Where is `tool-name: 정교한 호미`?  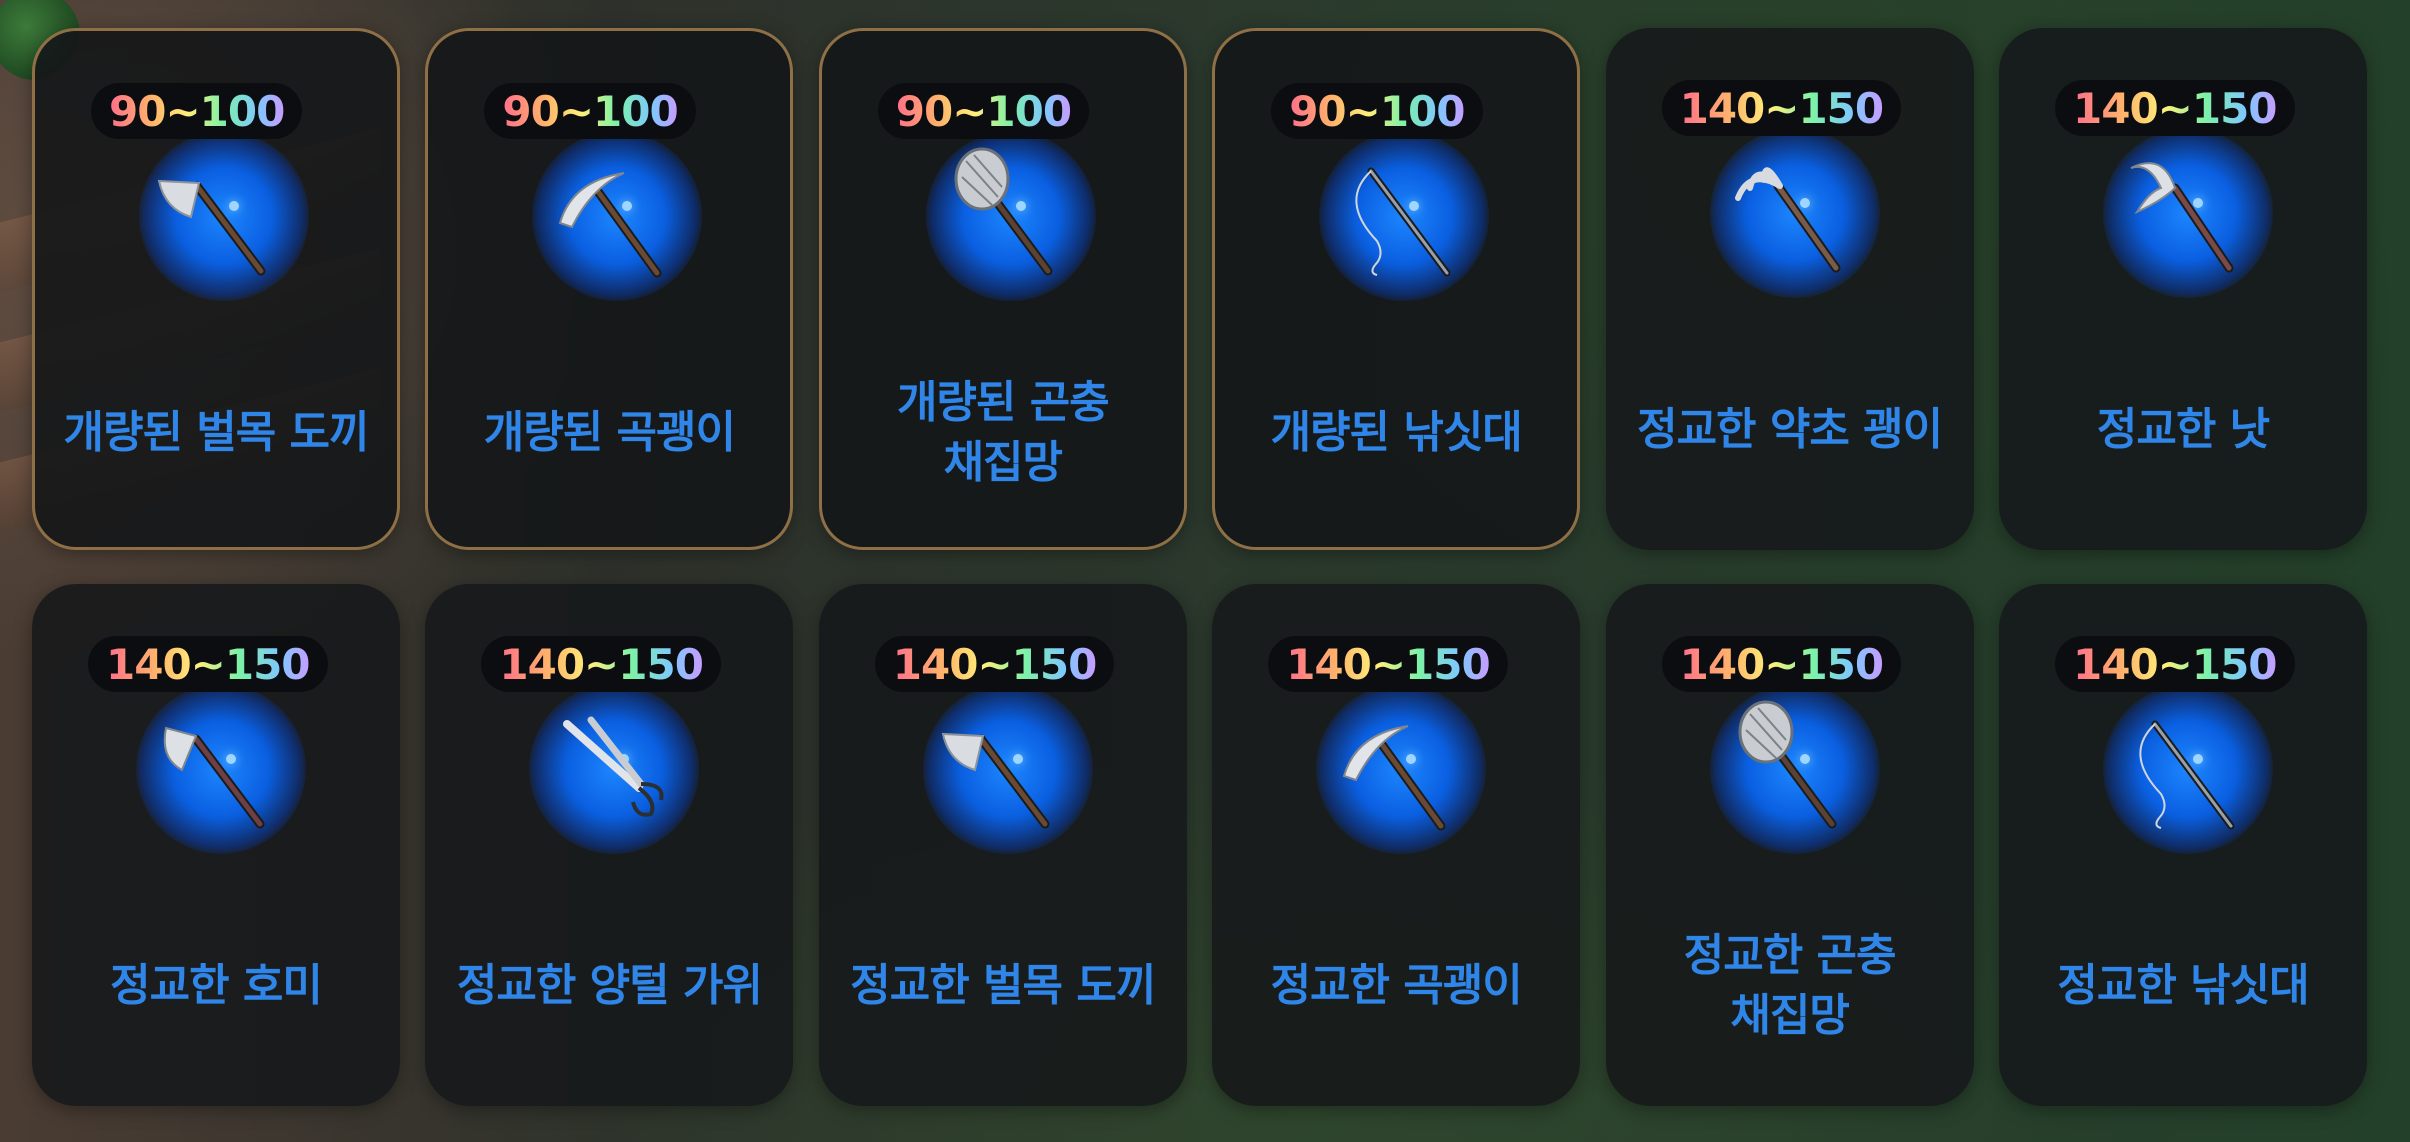 tool-name: 정교한 호미 is located at coordinates (216, 985).